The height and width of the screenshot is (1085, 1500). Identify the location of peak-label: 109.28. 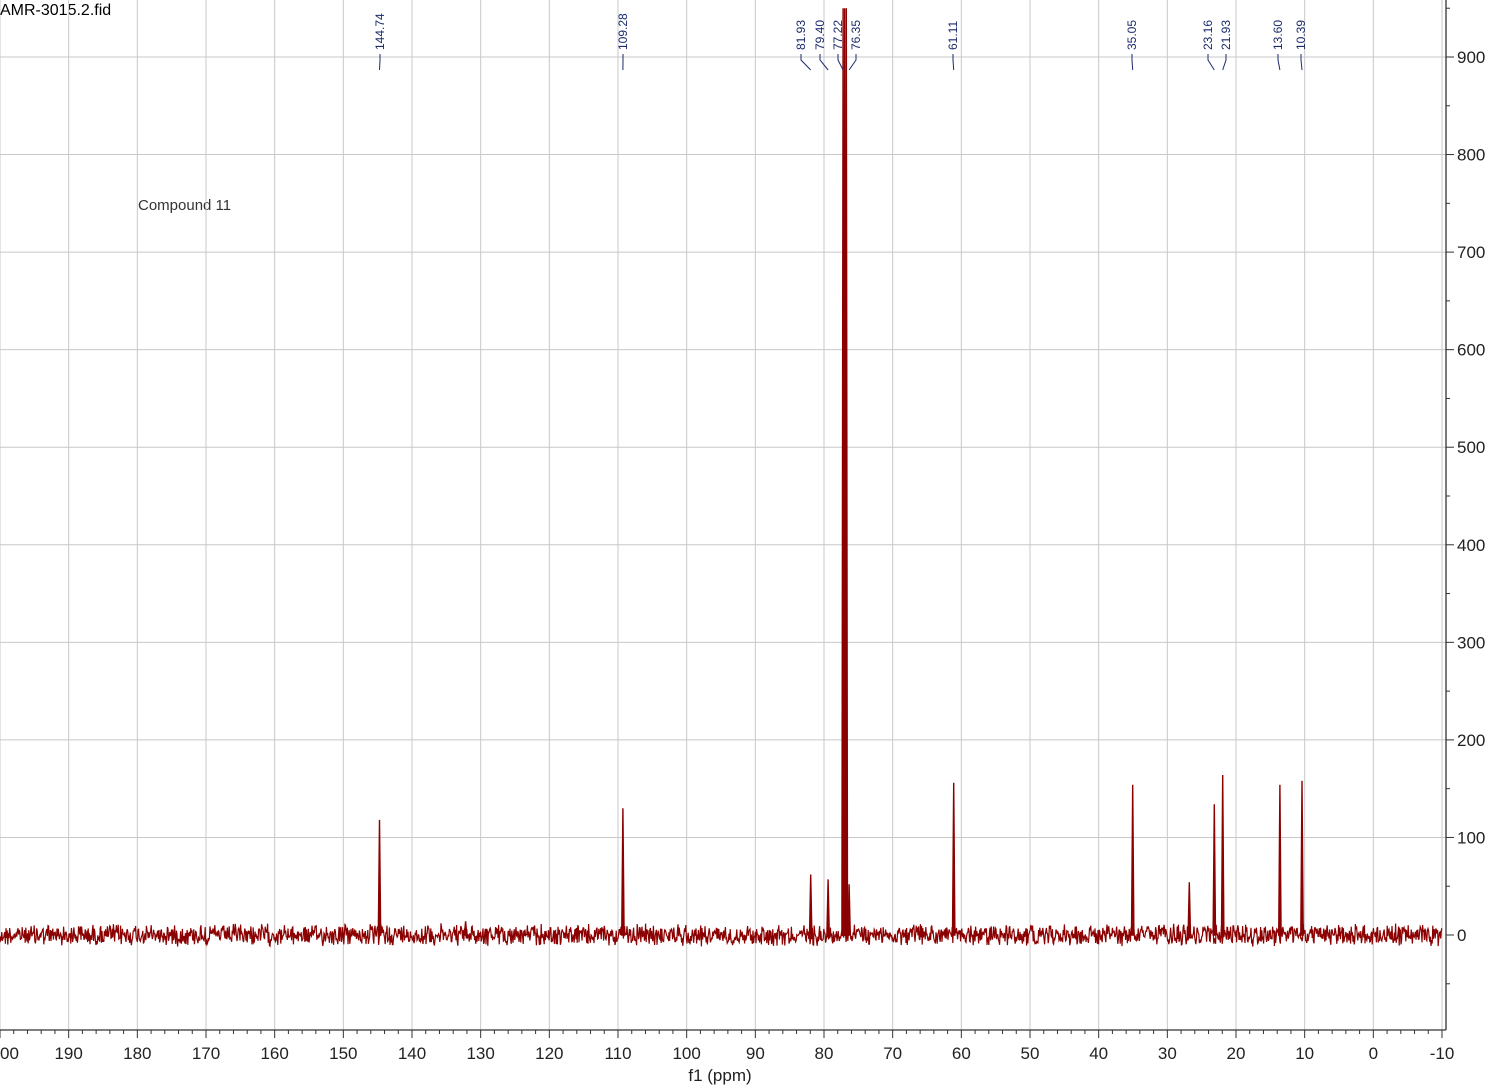
(623, 31).